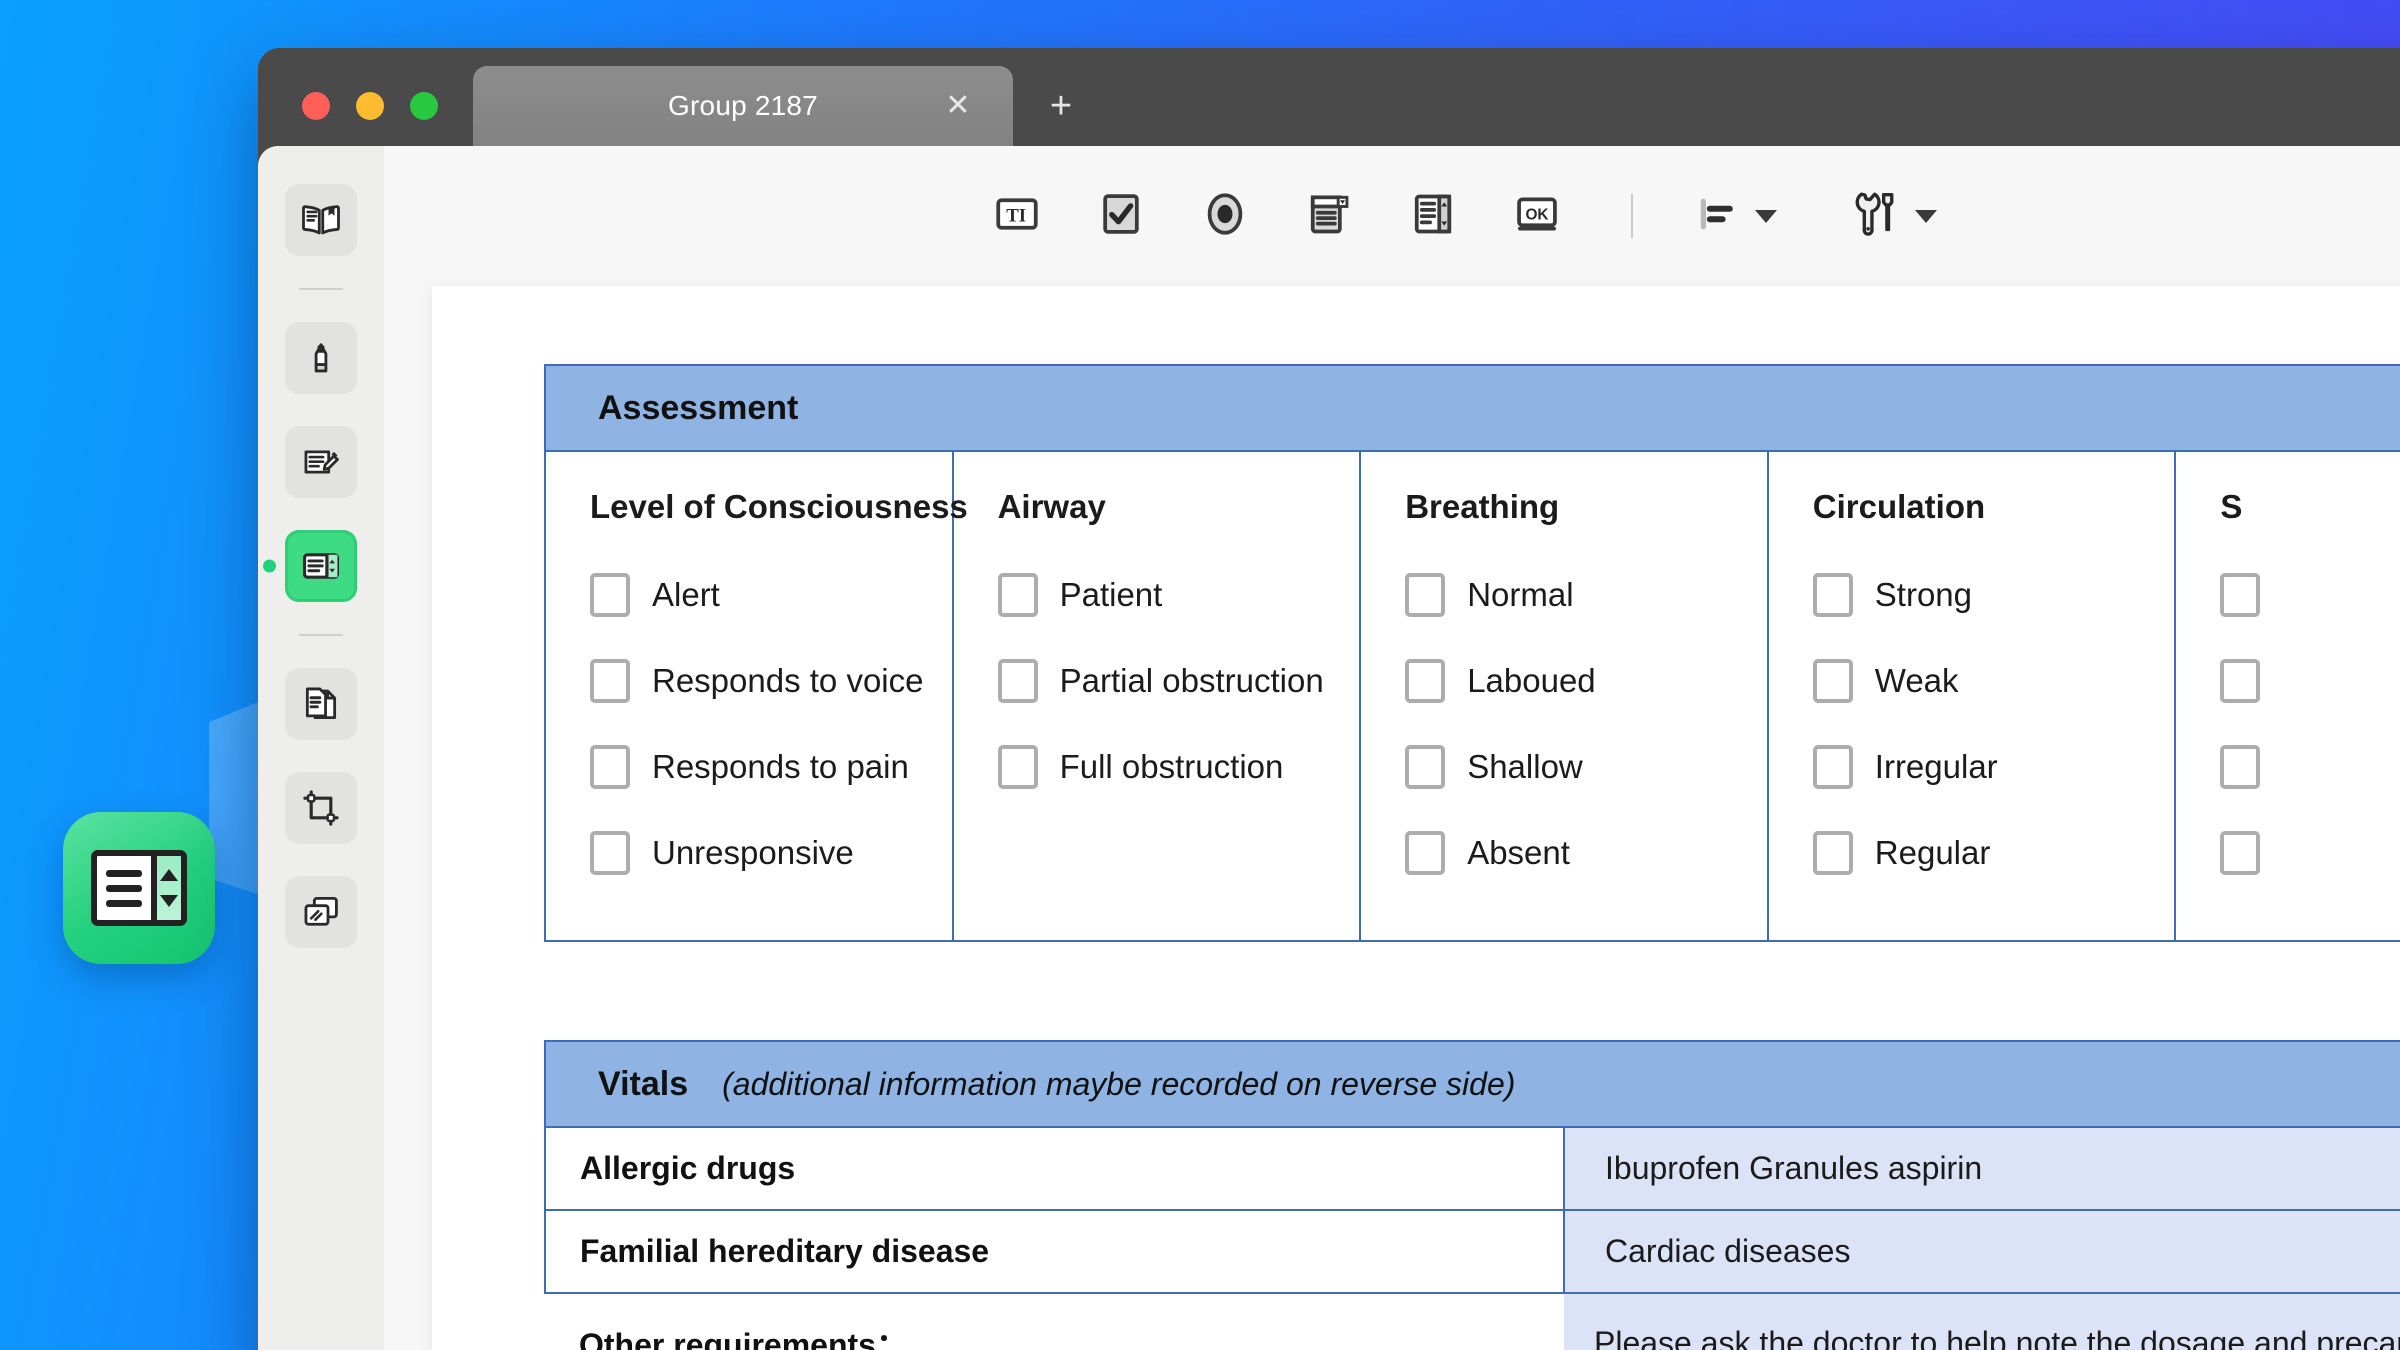 Image resolution: width=2400 pixels, height=1350 pixels. Describe the element at coordinates (1171, 766) in the screenshot. I see `checkbox-label: Full obstruction` at that location.